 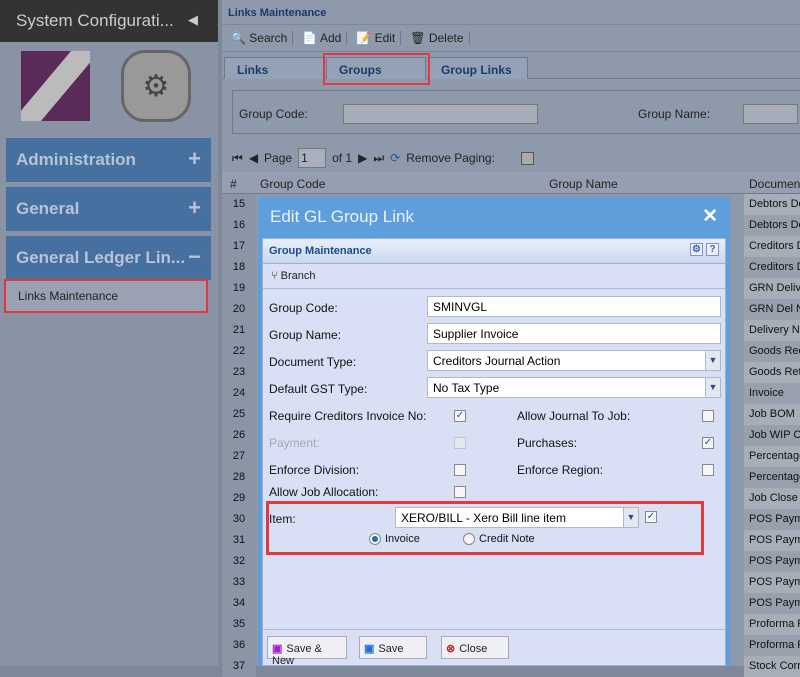 I want to click on last-page-icon: ⏭, so click(x=378, y=158).